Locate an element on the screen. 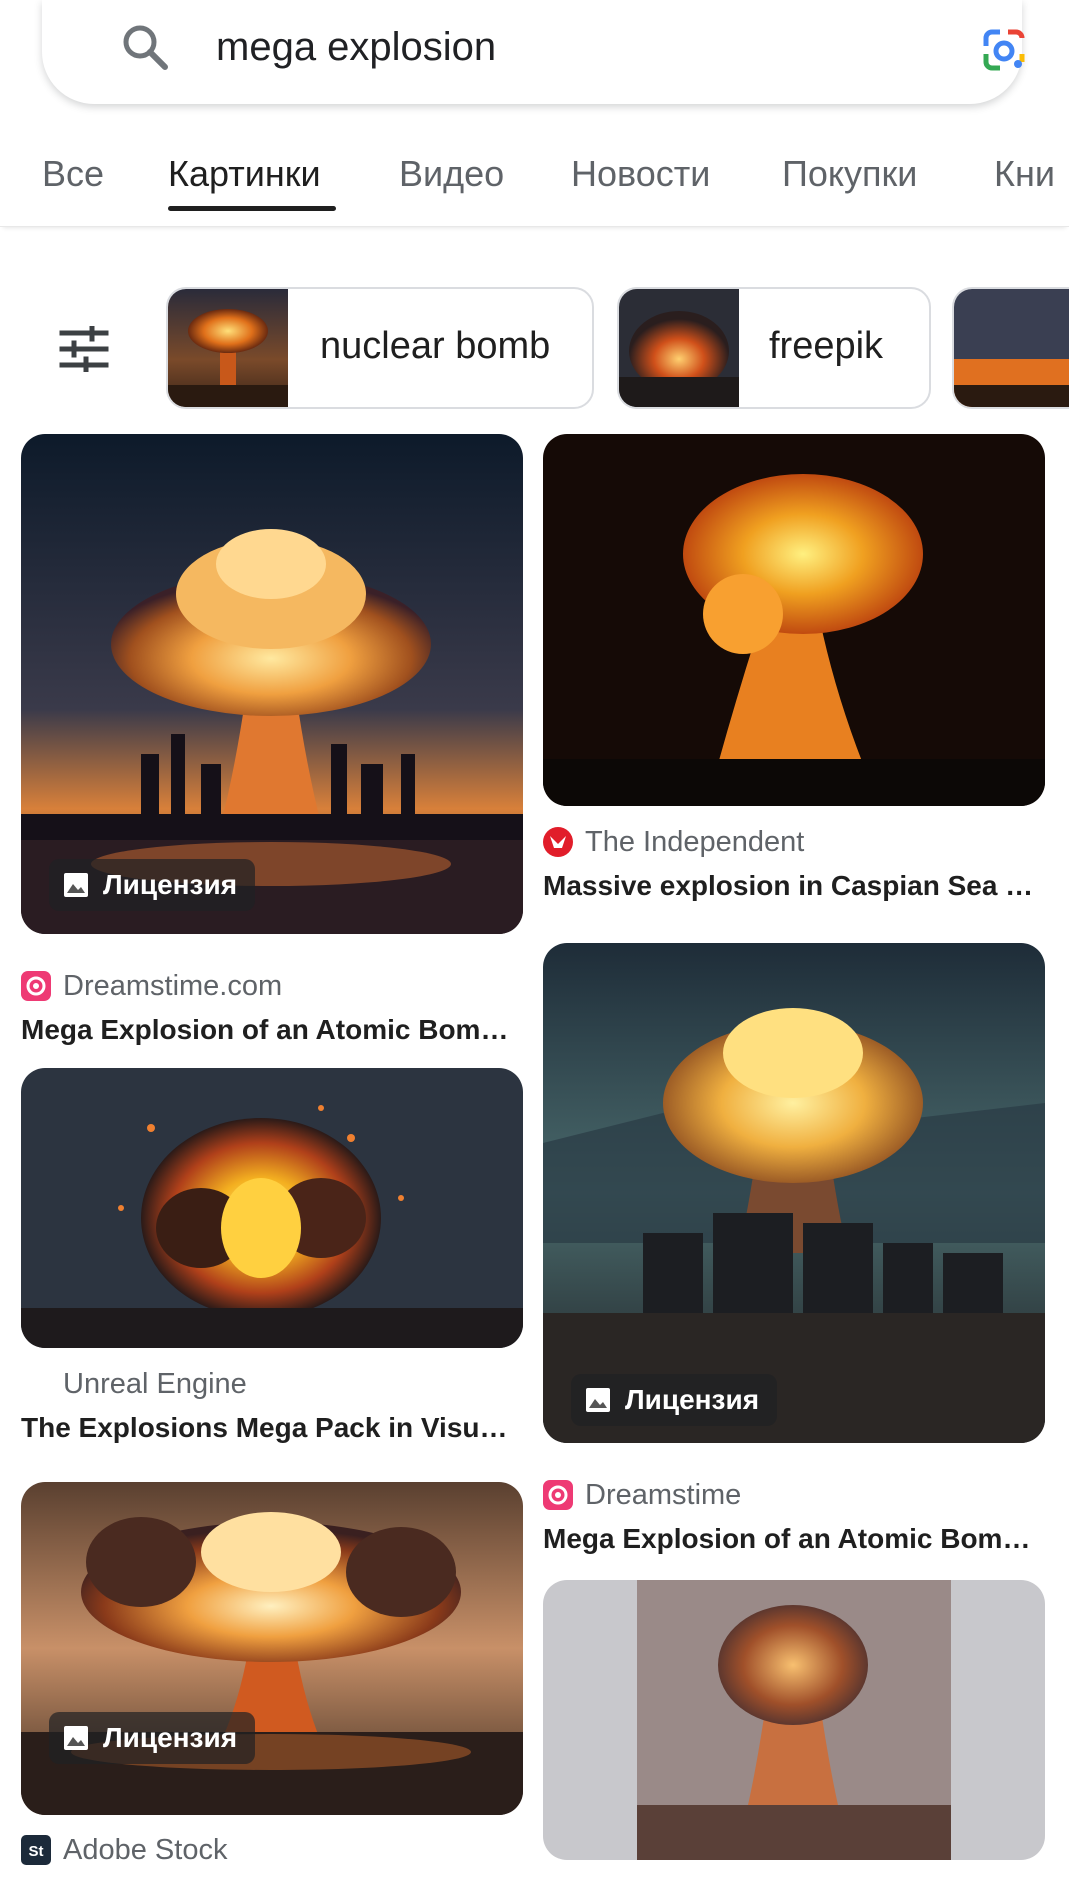 The image size is (1069, 1900). result-source-3: Unreal Engine is located at coordinates (134, 1384).